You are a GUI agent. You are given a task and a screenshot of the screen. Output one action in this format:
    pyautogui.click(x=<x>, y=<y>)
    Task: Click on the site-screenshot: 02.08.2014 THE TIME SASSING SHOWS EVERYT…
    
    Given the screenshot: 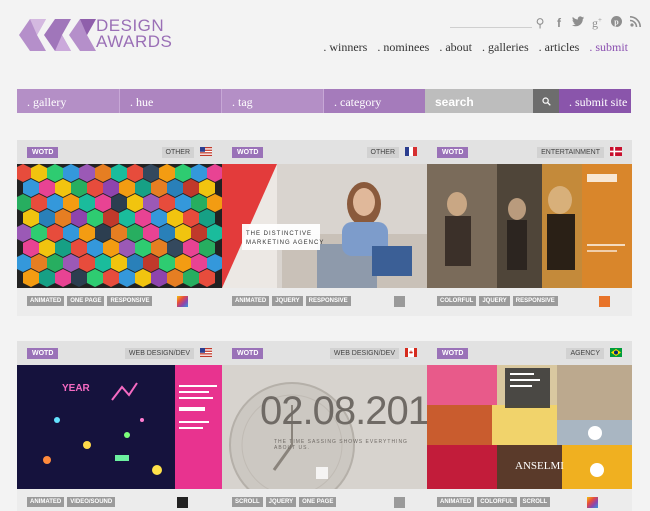 What is the action you would take?
    pyautogui.click(x=324, y=427)
    